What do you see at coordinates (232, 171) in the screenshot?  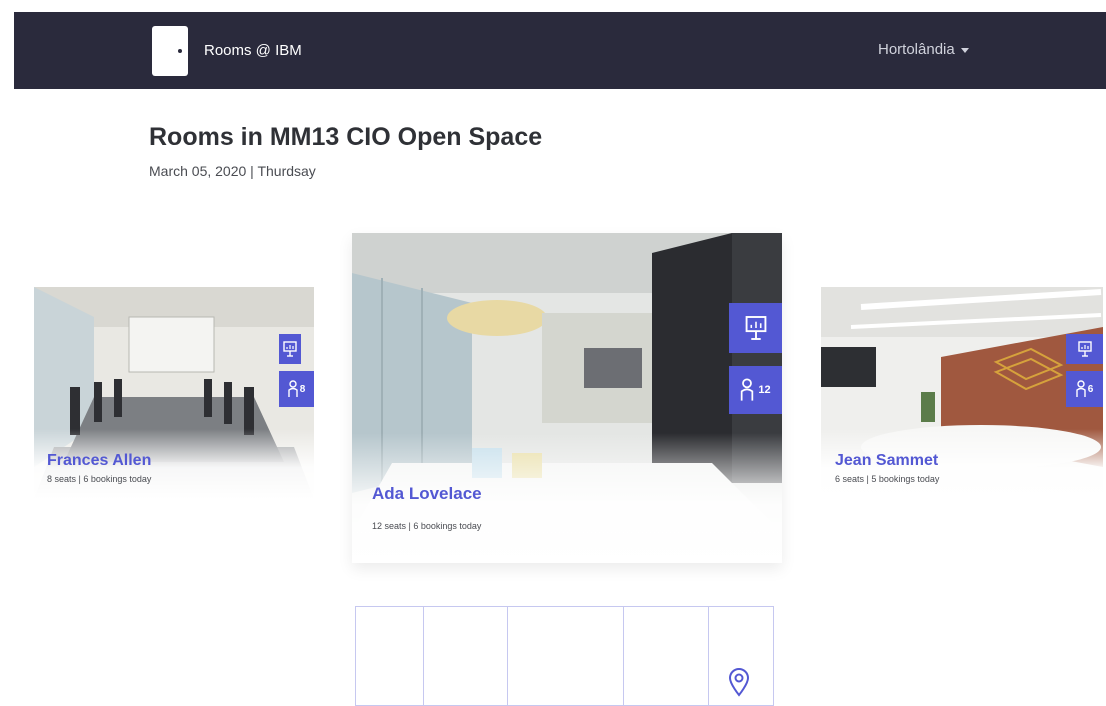 I see `page-date: March 05, 2020 | Thurdsay` at bounding box center [232, 171].